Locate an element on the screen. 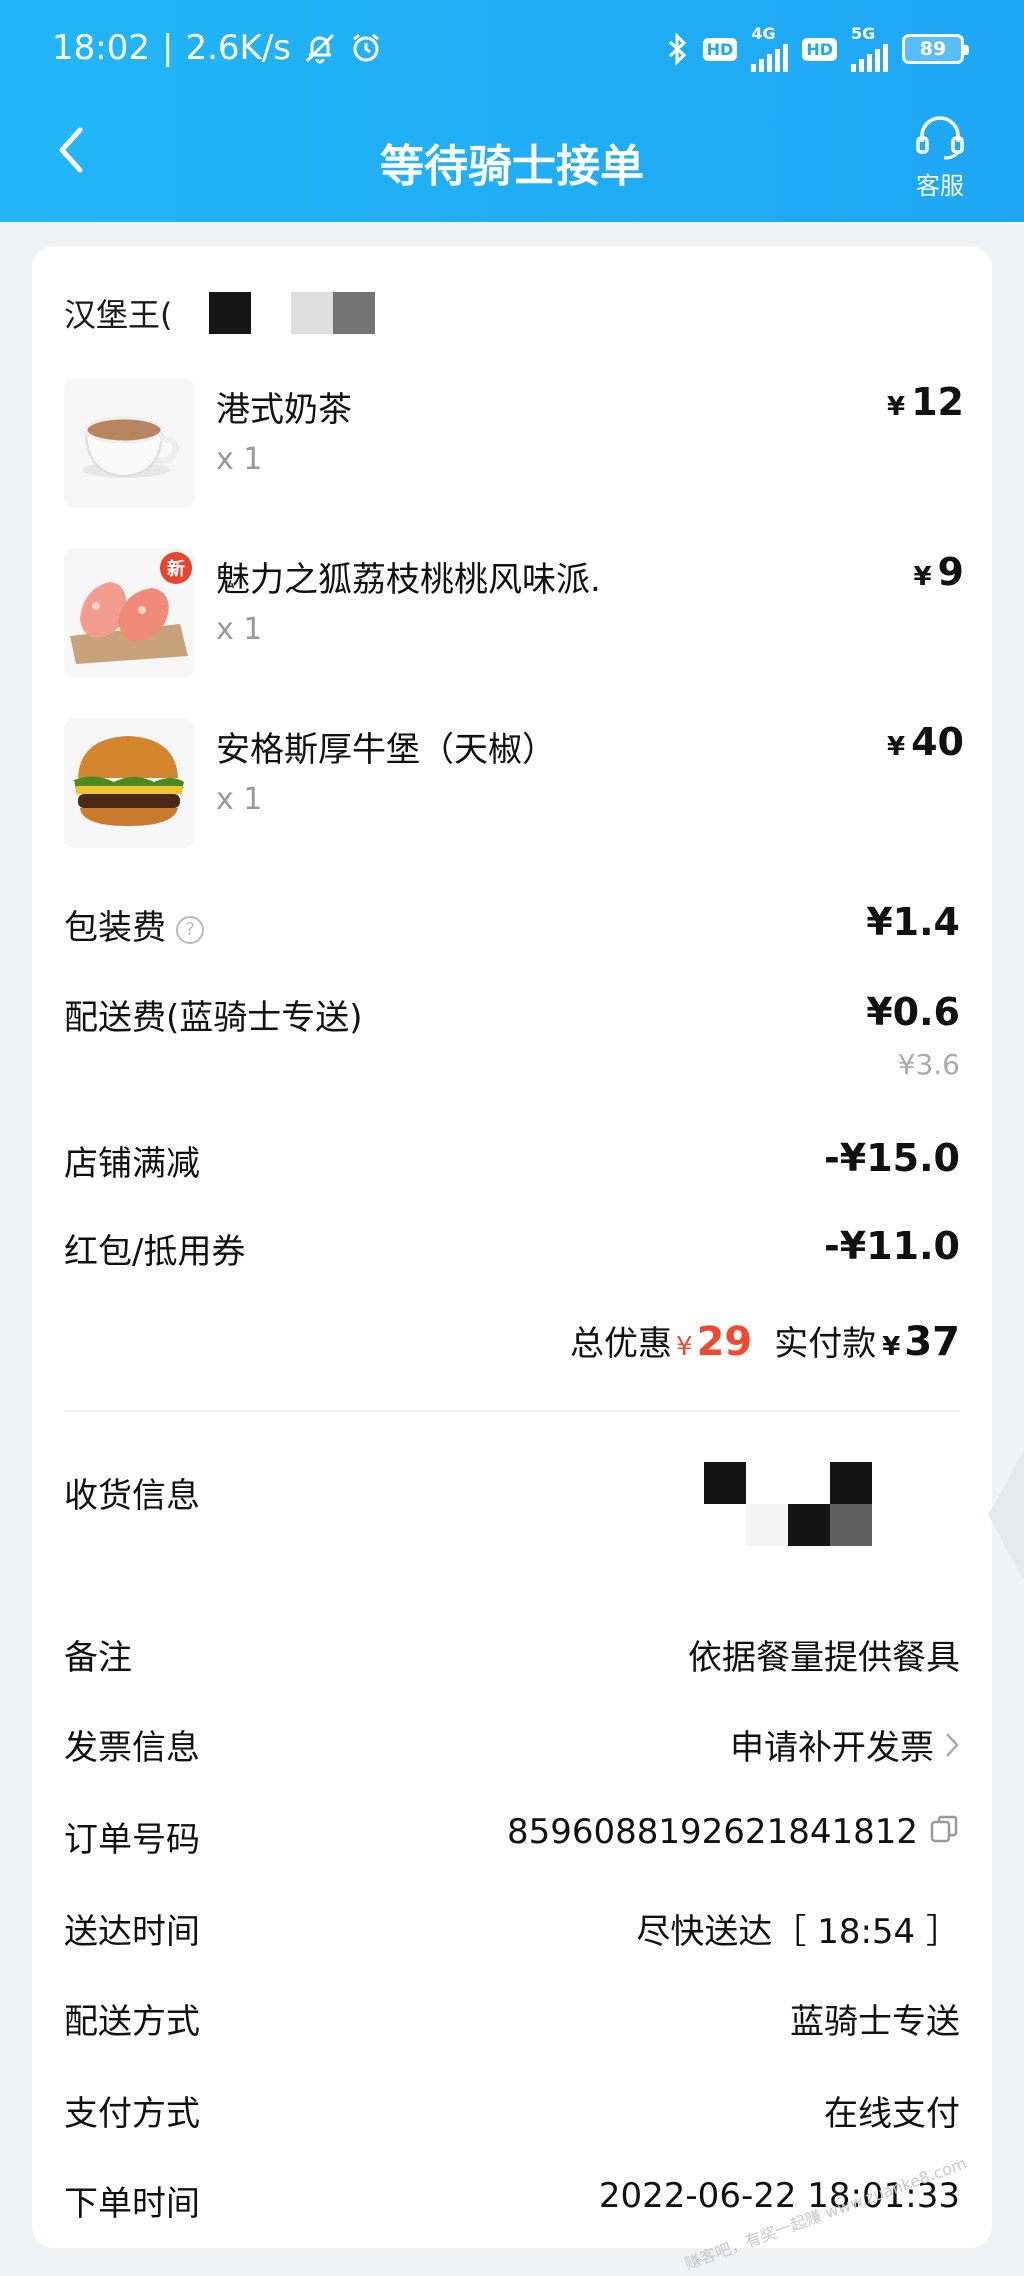  product-image-milk-tea is located at coordinates (129, 443).